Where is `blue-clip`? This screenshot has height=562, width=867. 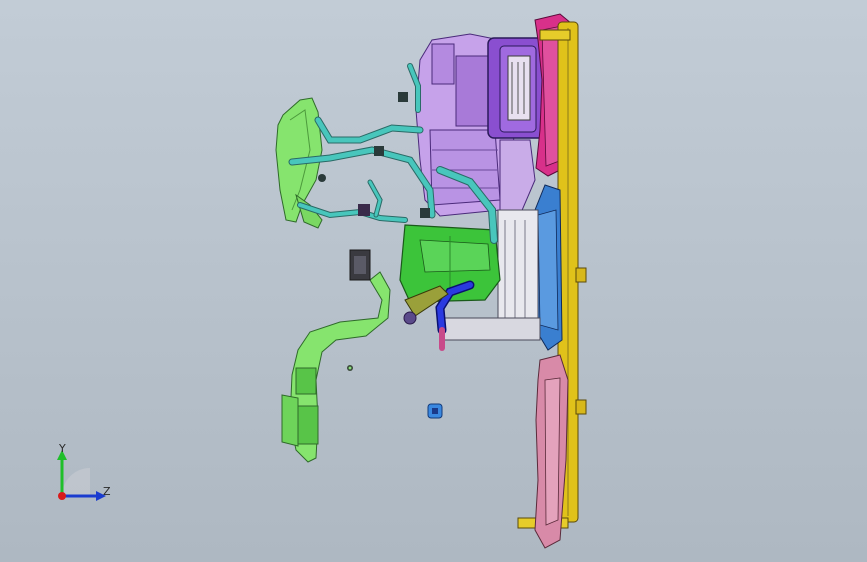 blue-clip is located at coordinates (435, 411).